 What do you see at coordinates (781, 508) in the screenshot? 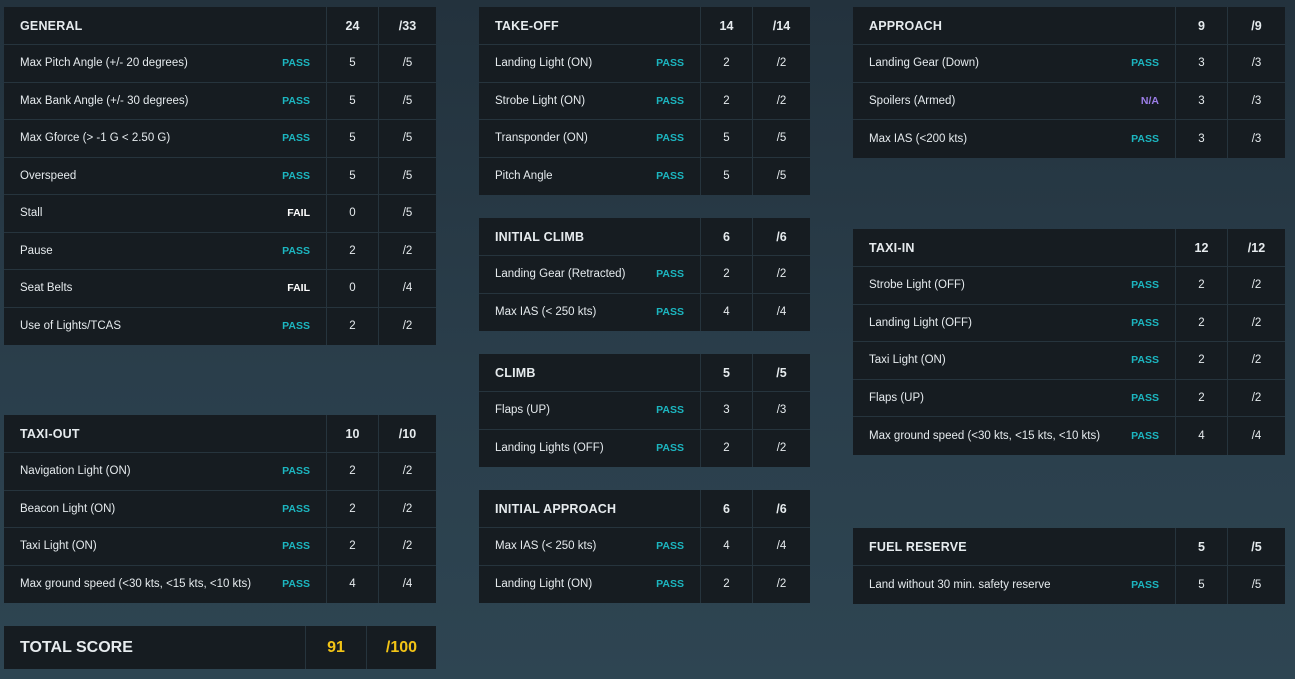
I see `section-max-score: /6` at bounding box center [781, 508].